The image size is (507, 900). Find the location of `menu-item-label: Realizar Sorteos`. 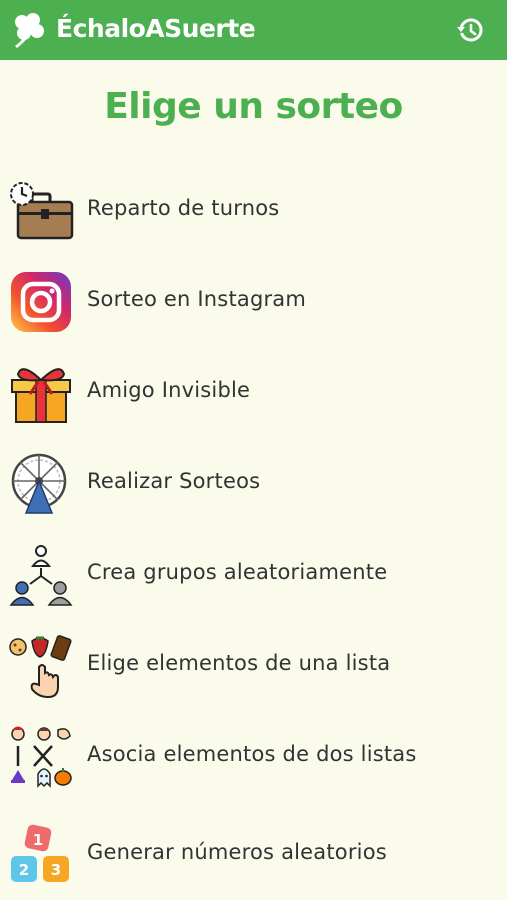

menu-item-label: Realizar Sorteos is located at coordinates (174, 481).